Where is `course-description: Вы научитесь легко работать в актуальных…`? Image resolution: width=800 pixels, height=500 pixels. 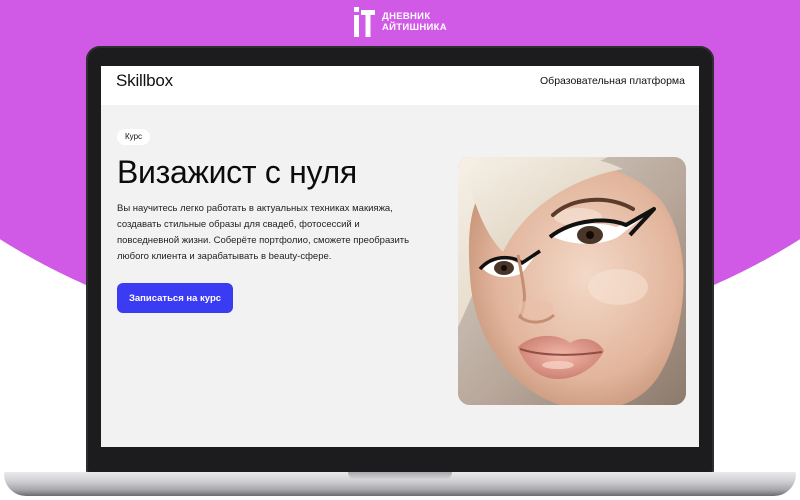
course-description: Вы научитесь легко работать в актуальных… is located at coordinates (263, 232).